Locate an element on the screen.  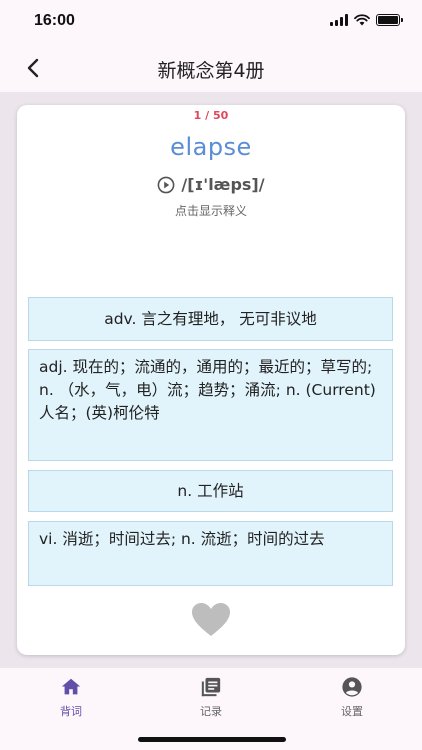
tab-records: 记录 is located at coordinates (211, 698).